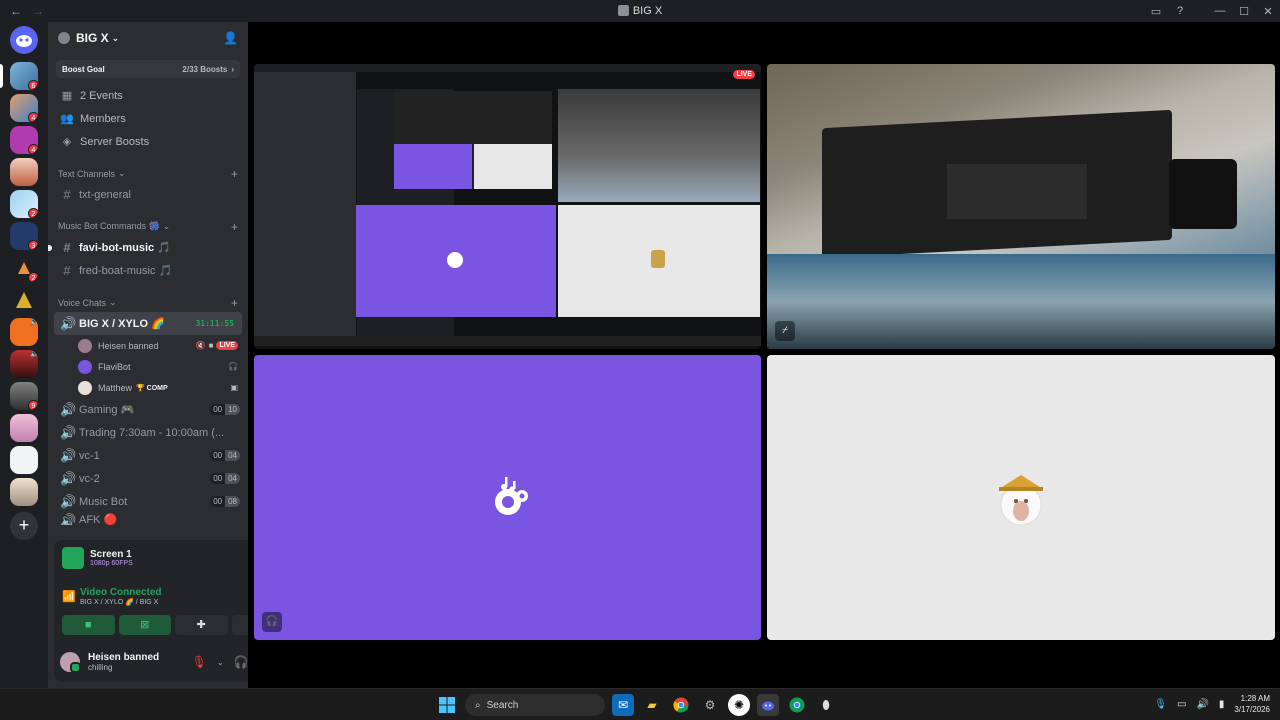 This screenshot has width=1280, height=720. I want to click on file-explorer-icon: ▰, so click(652, 705).